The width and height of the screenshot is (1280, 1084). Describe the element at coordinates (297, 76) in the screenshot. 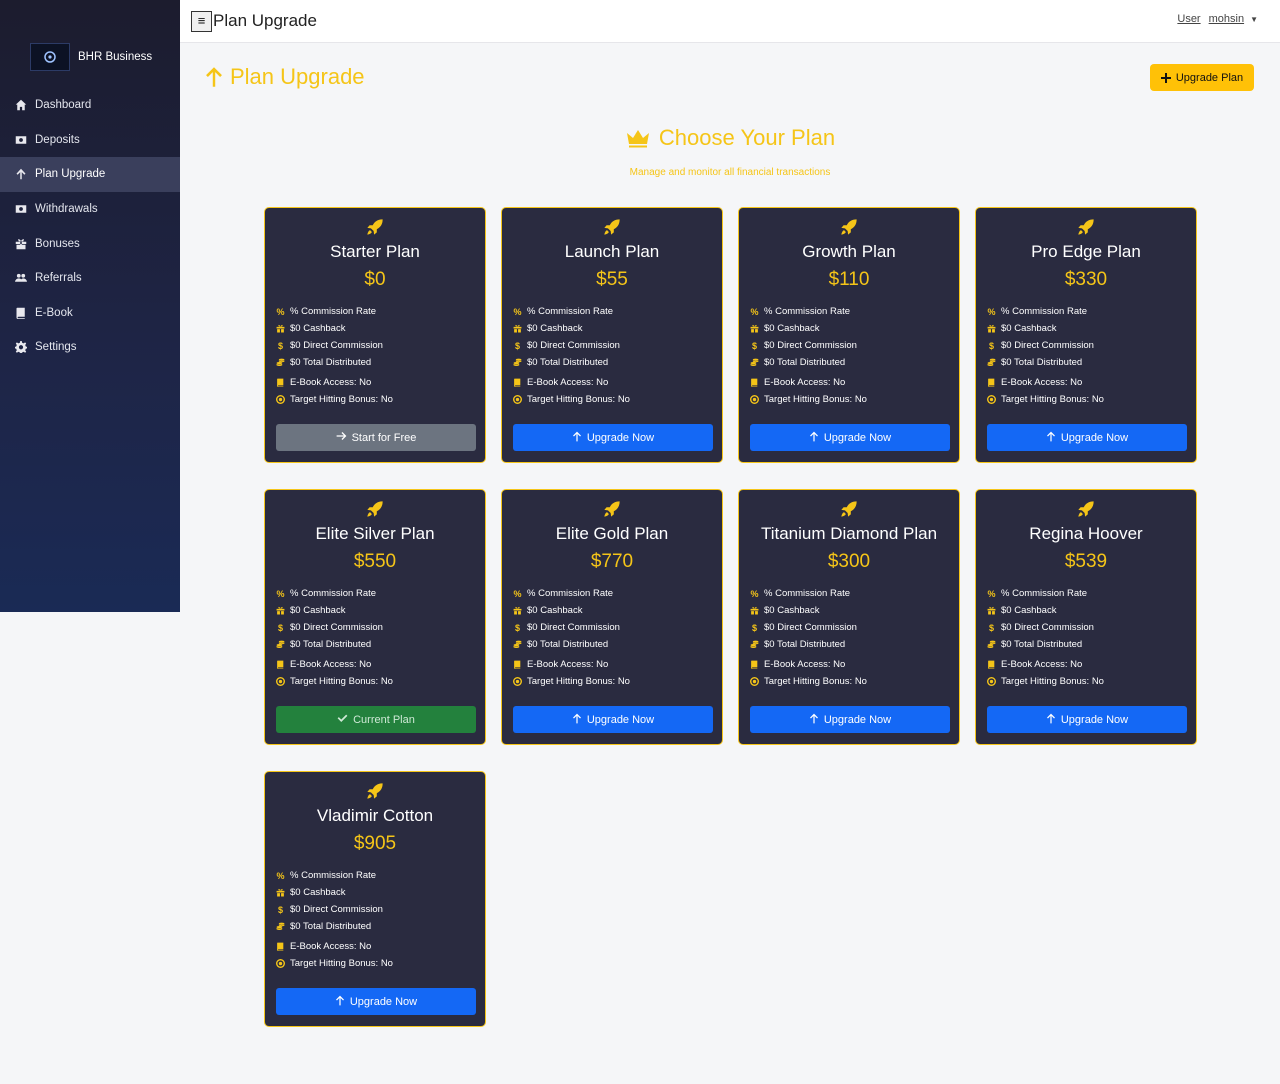

I see `page-title-text: Plan Upgrade` at that location.